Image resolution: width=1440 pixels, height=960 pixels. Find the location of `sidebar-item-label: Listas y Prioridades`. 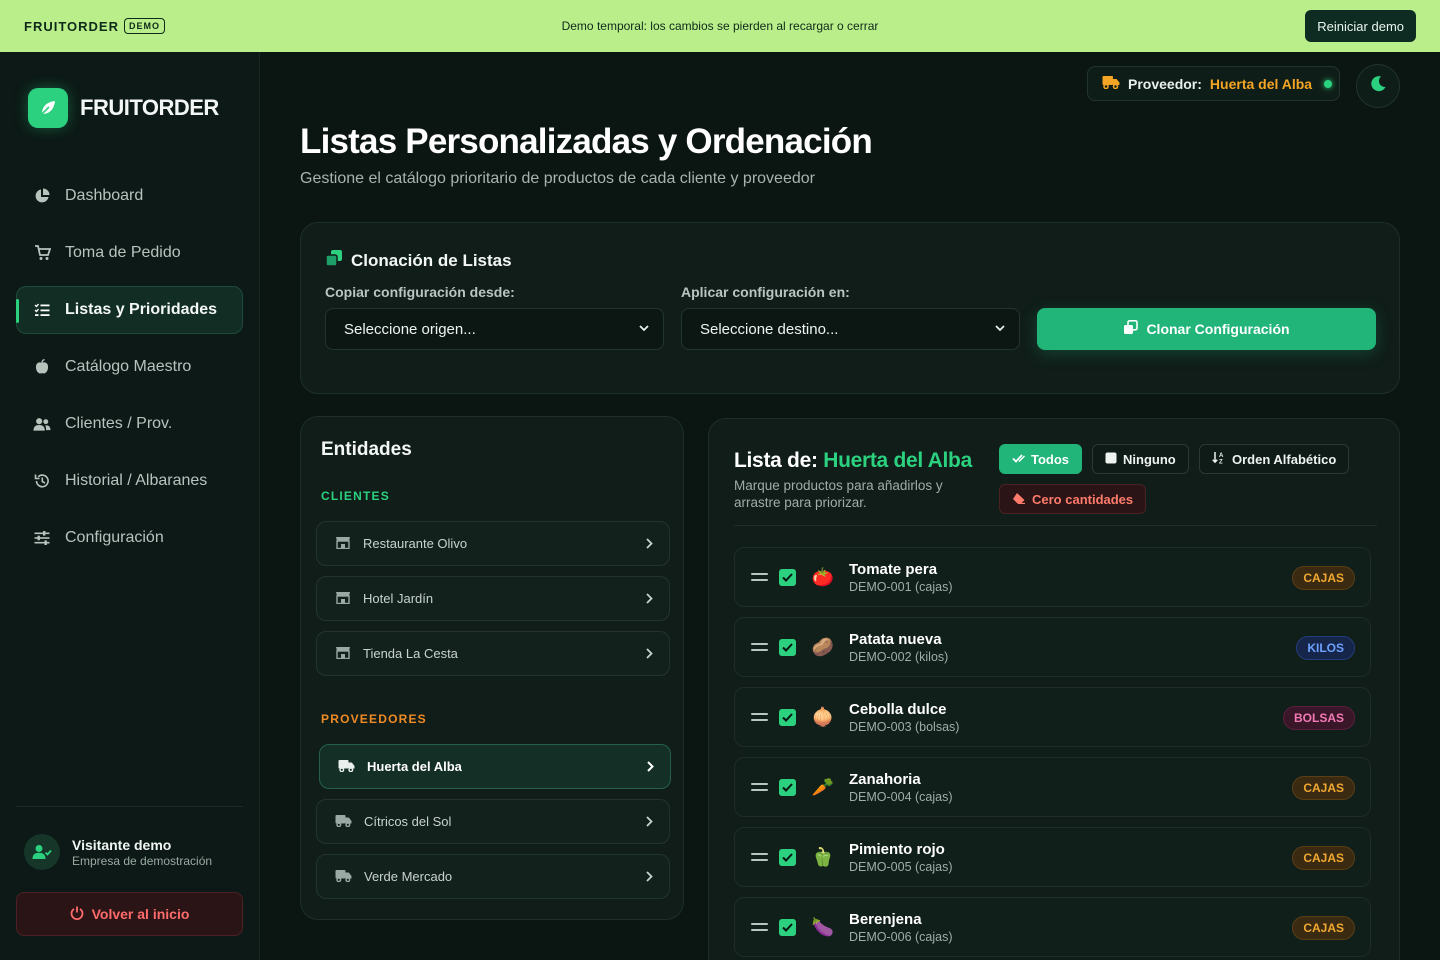

sidebar-item-label: Listas y Prioridades is located at coordinates (141, 309).